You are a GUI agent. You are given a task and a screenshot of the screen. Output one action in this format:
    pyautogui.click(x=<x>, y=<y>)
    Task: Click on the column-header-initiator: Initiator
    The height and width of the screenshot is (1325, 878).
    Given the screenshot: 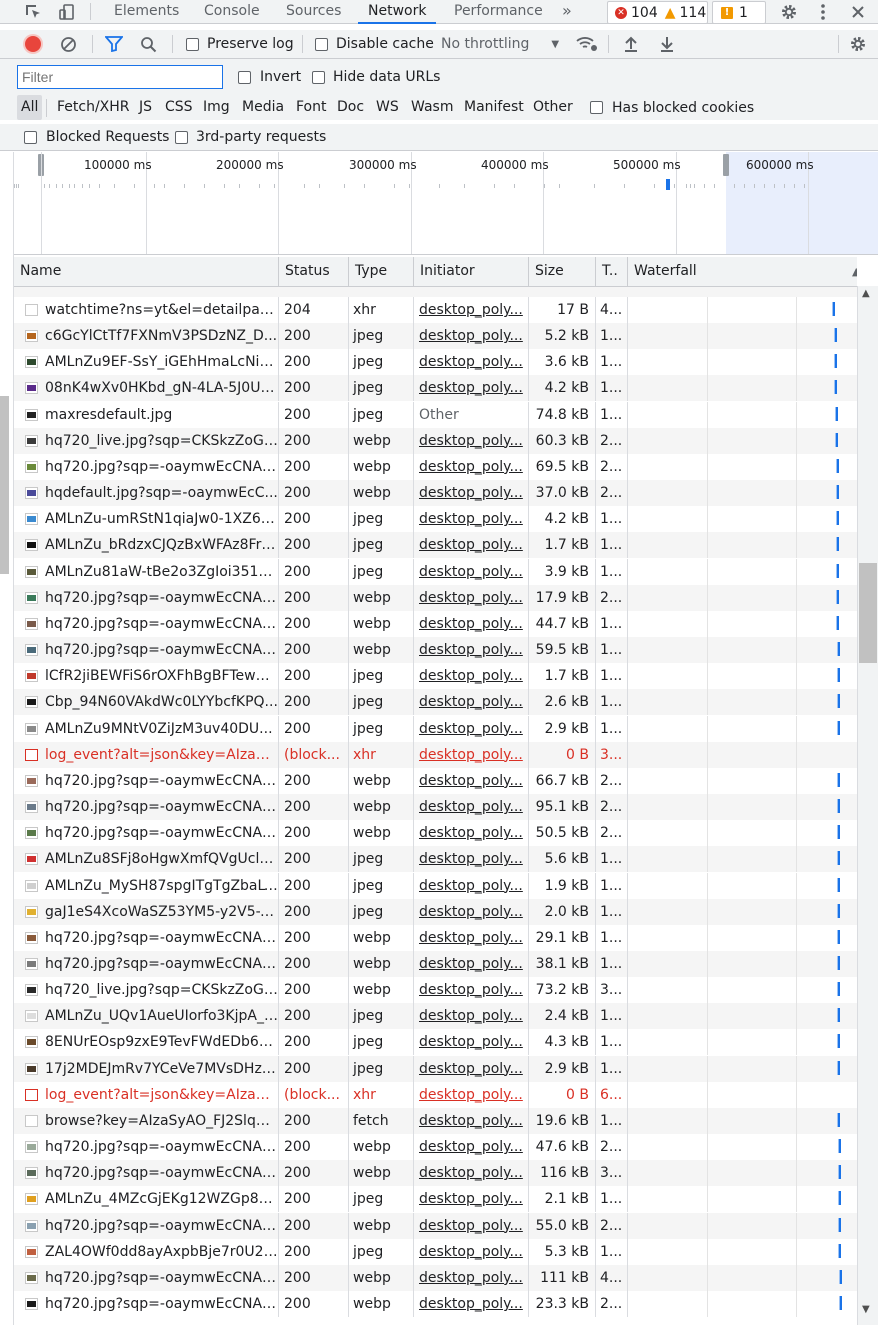 What is the action you would take?
    pyautogui.click(x=471, y=271)
    